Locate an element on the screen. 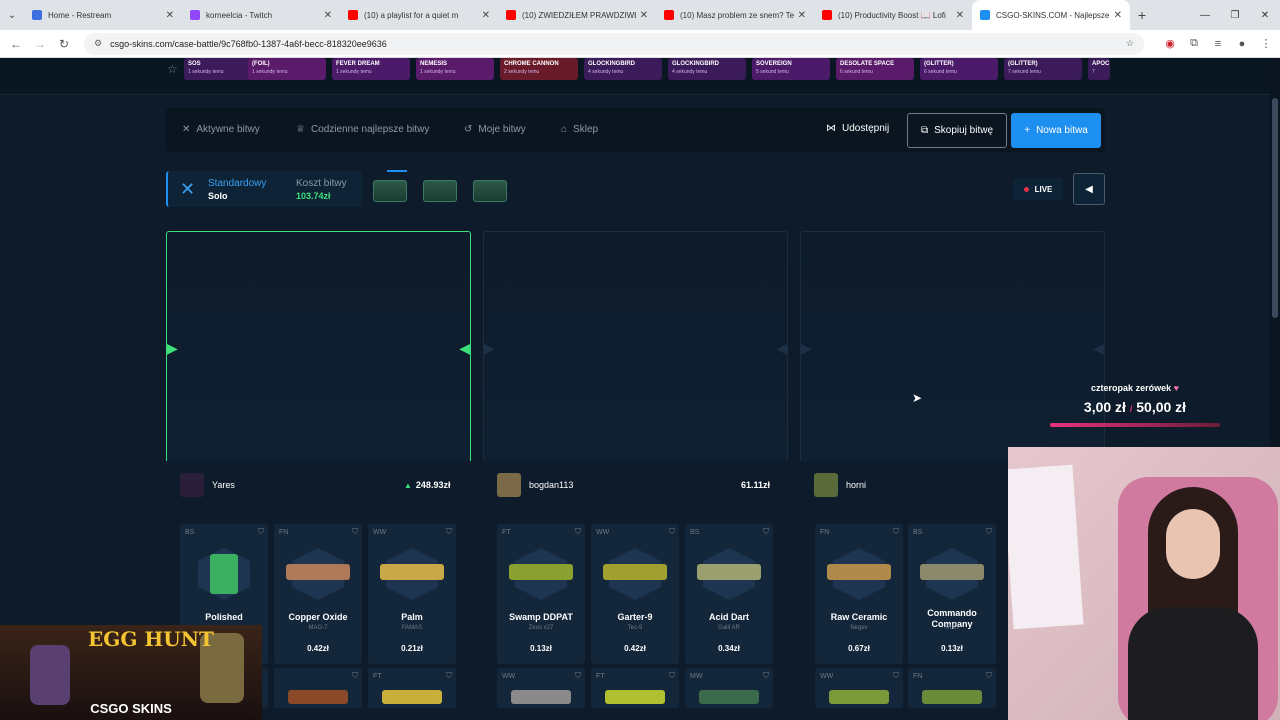 This screenshot has height=720, width=1280. nav-my-battles: ↺ Moje bitwy is located at coordinates (495, 129).